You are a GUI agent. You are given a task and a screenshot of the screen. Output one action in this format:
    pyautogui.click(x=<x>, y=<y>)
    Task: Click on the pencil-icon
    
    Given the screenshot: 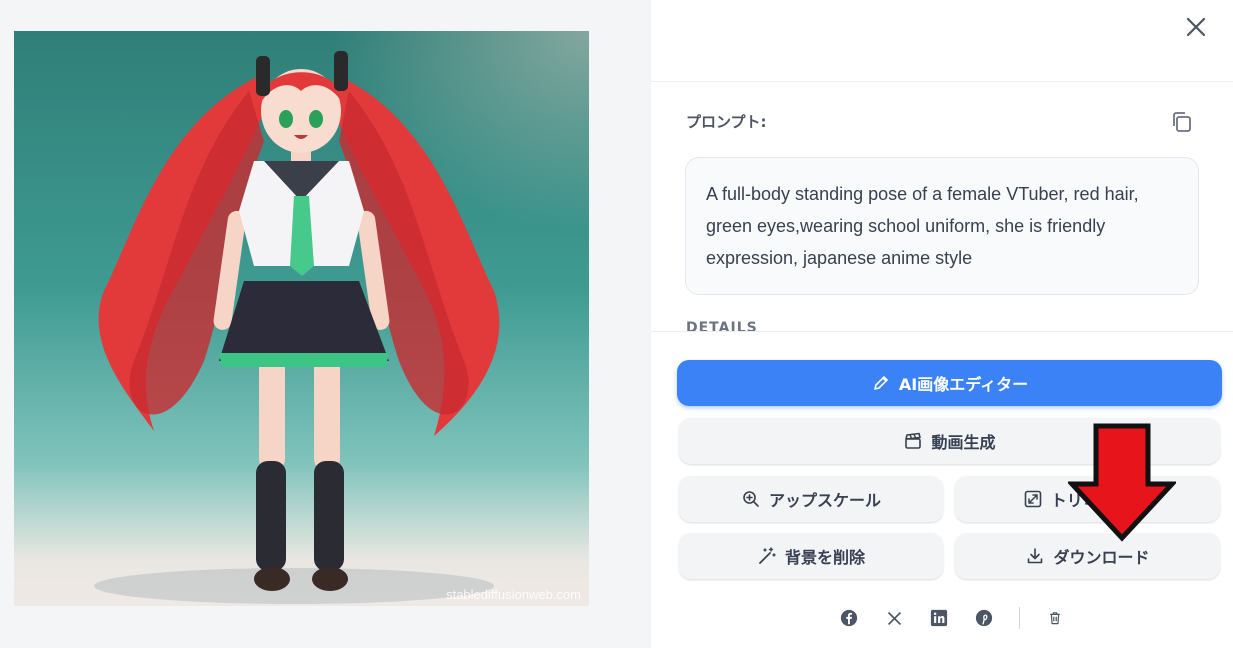 What is the action you would take?
    pyautogui.click(x=881, y=383)
    